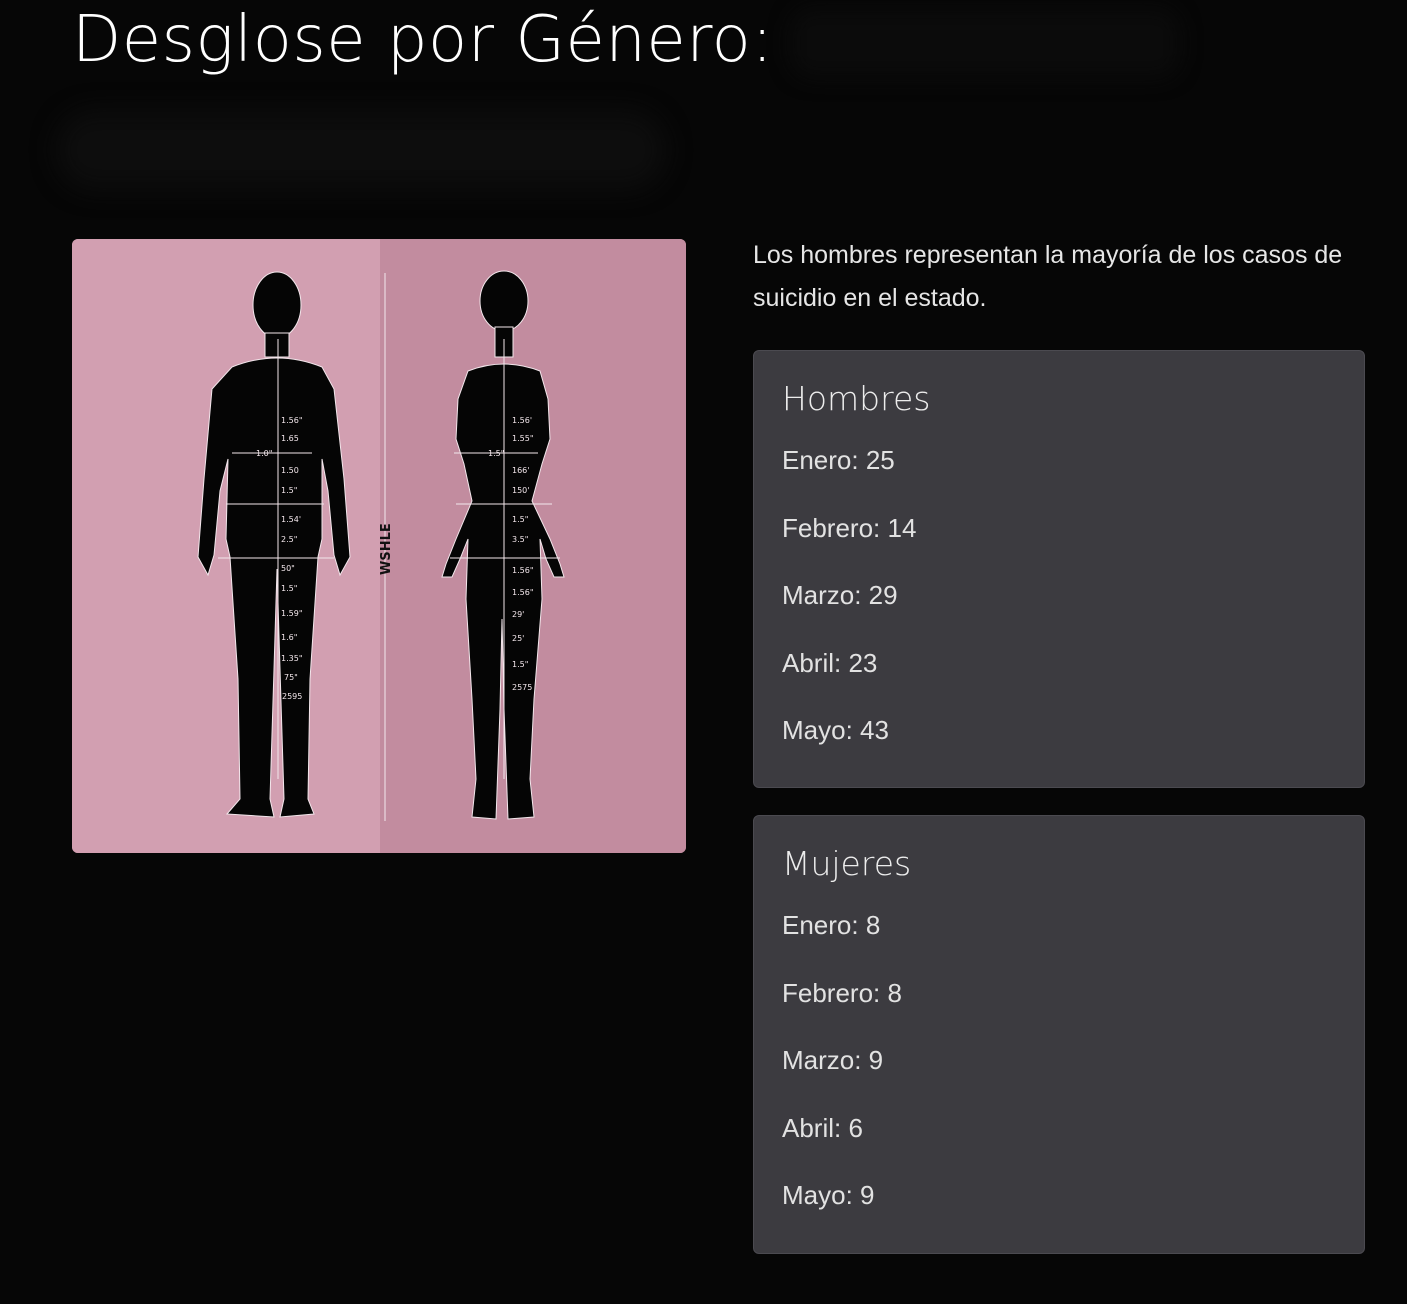  What do you see at coordinates (423, 40) in the screenshot?
I see `page-title: Desglose por Género:` at bounding box center [423, 40].